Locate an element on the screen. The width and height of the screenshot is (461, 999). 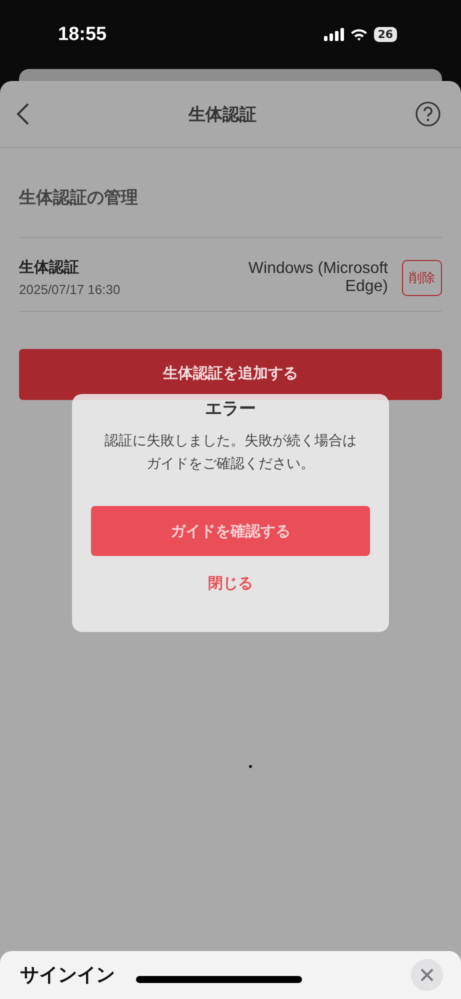
close-icon is located at coordinates (427, 975).